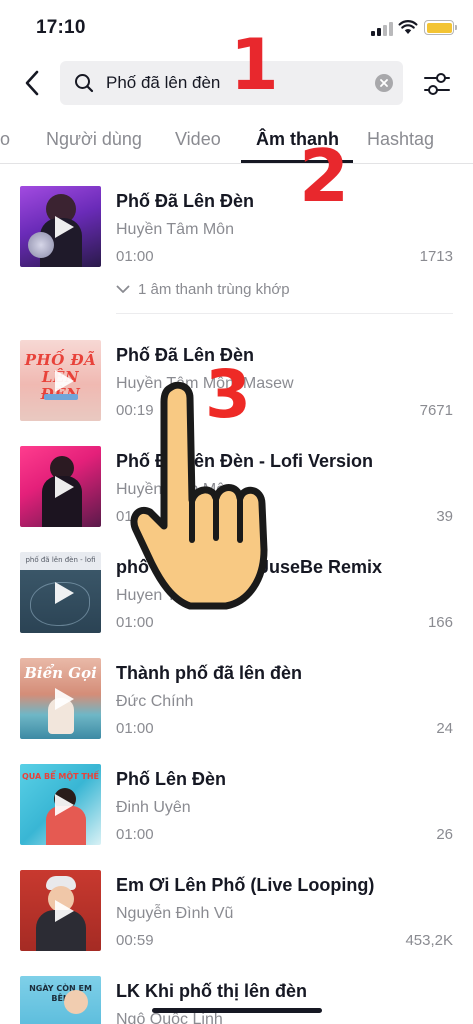  What do you see at coordinates (439, 27) in the screenshot?
I see `battery-icon` at bounding box center [439, 27].